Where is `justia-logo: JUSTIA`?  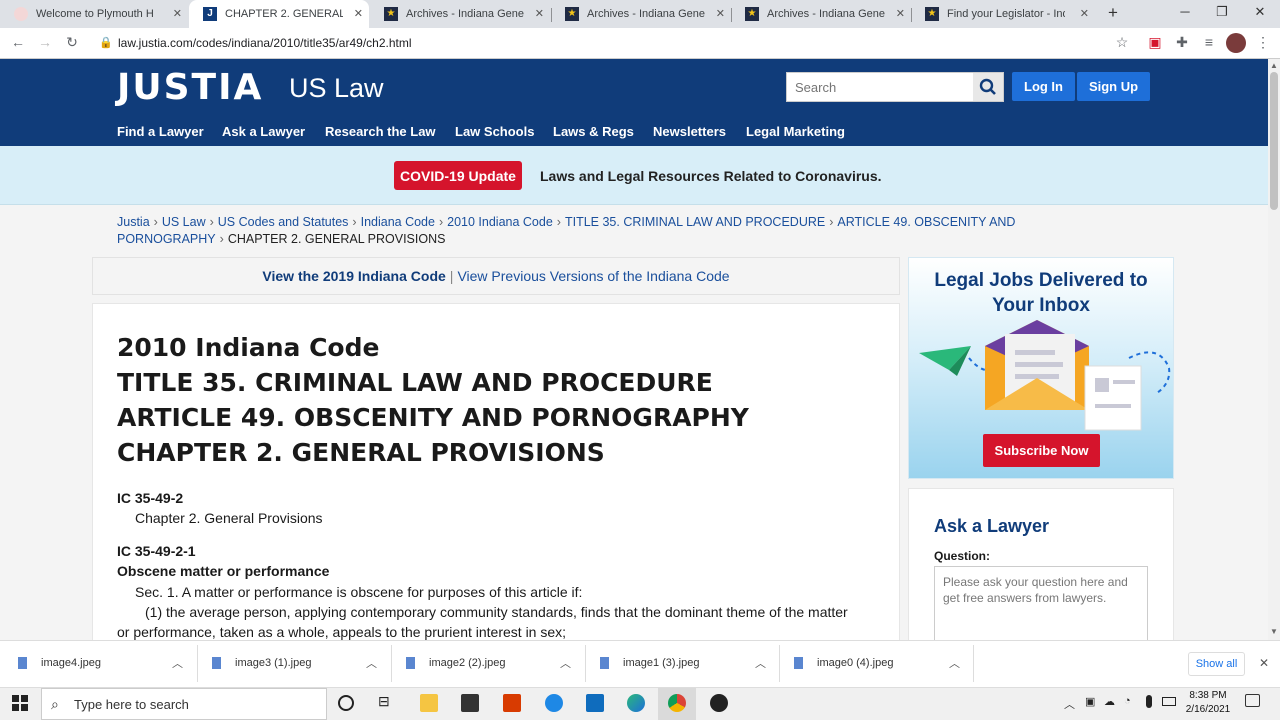
justia-logo: JUSTIA is located at coordinates (190, 87).